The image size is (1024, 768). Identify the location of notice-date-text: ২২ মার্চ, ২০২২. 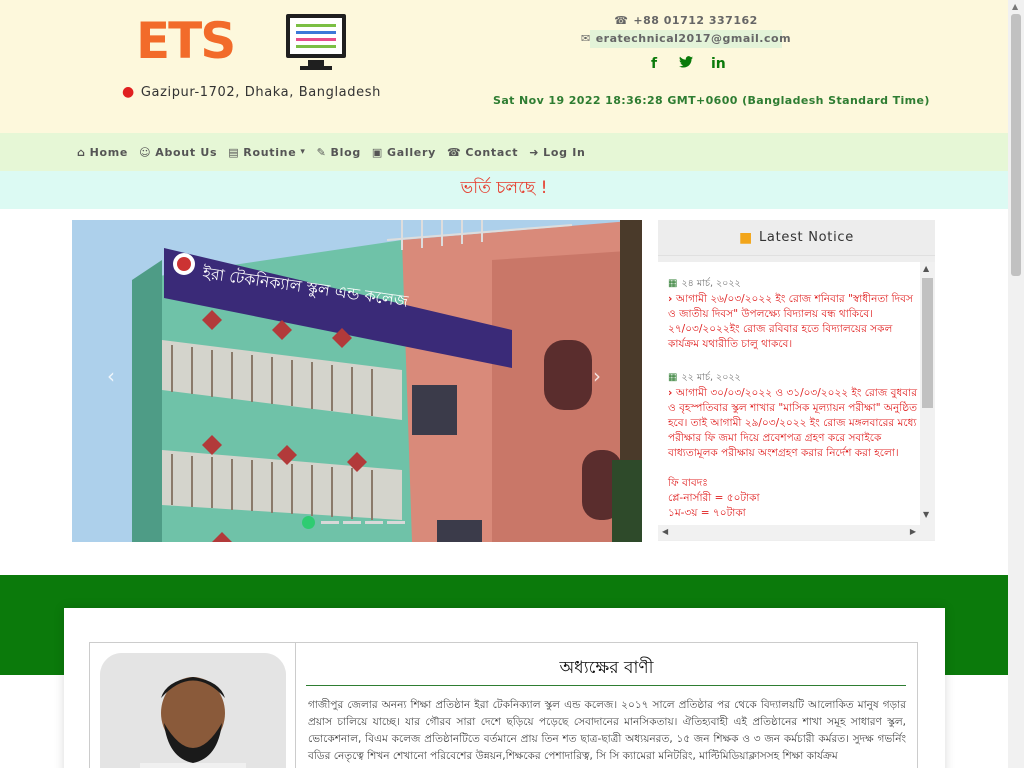
(711, 377).